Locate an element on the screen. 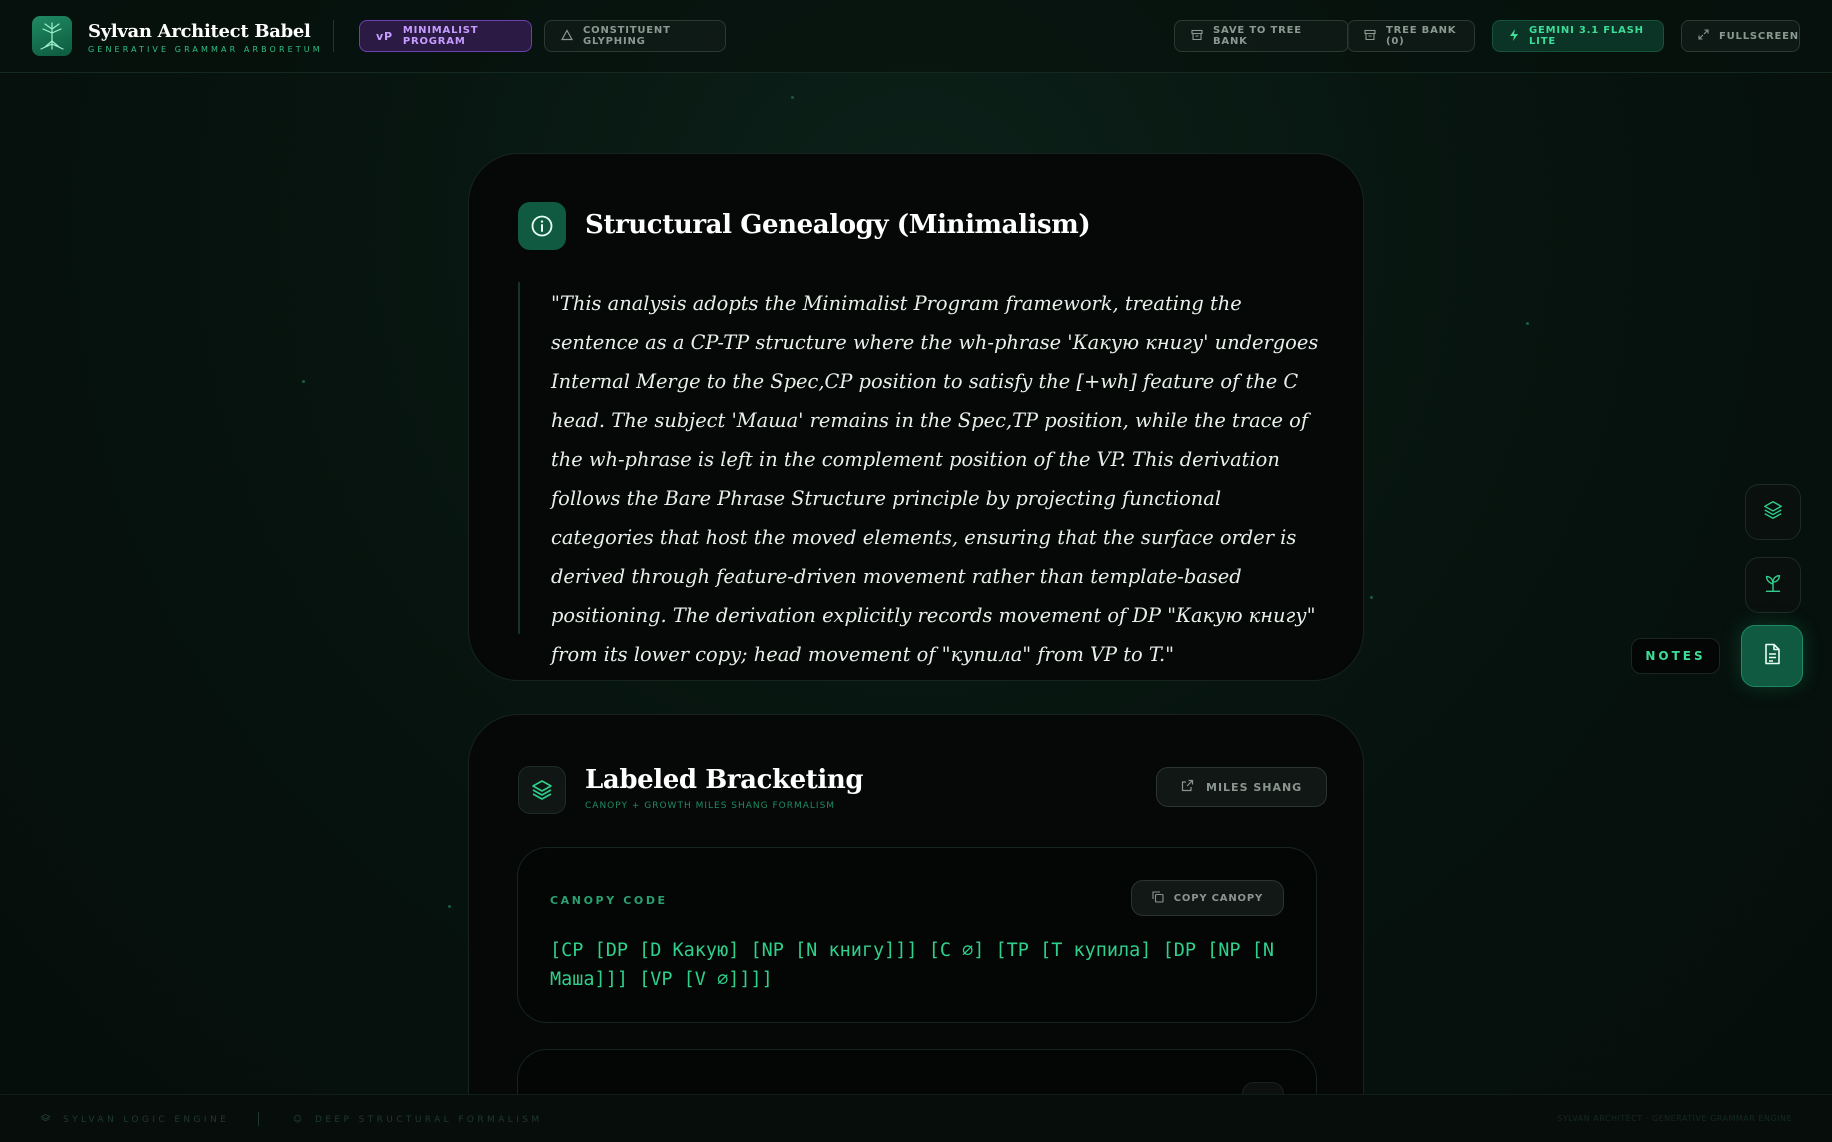 The width and height of the screenshot is (1832, 1142). footer-engine-label: SYLVAN LOGIC ENGINE is located at coordinates (146, 1120).